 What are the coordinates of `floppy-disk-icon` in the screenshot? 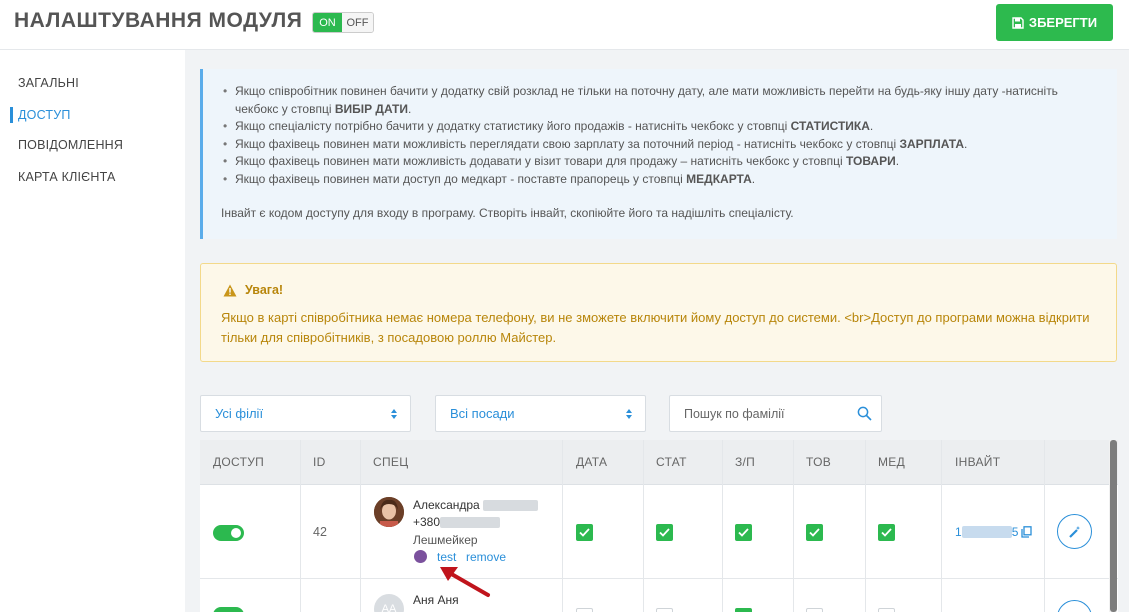 It's located at (1018, 22).